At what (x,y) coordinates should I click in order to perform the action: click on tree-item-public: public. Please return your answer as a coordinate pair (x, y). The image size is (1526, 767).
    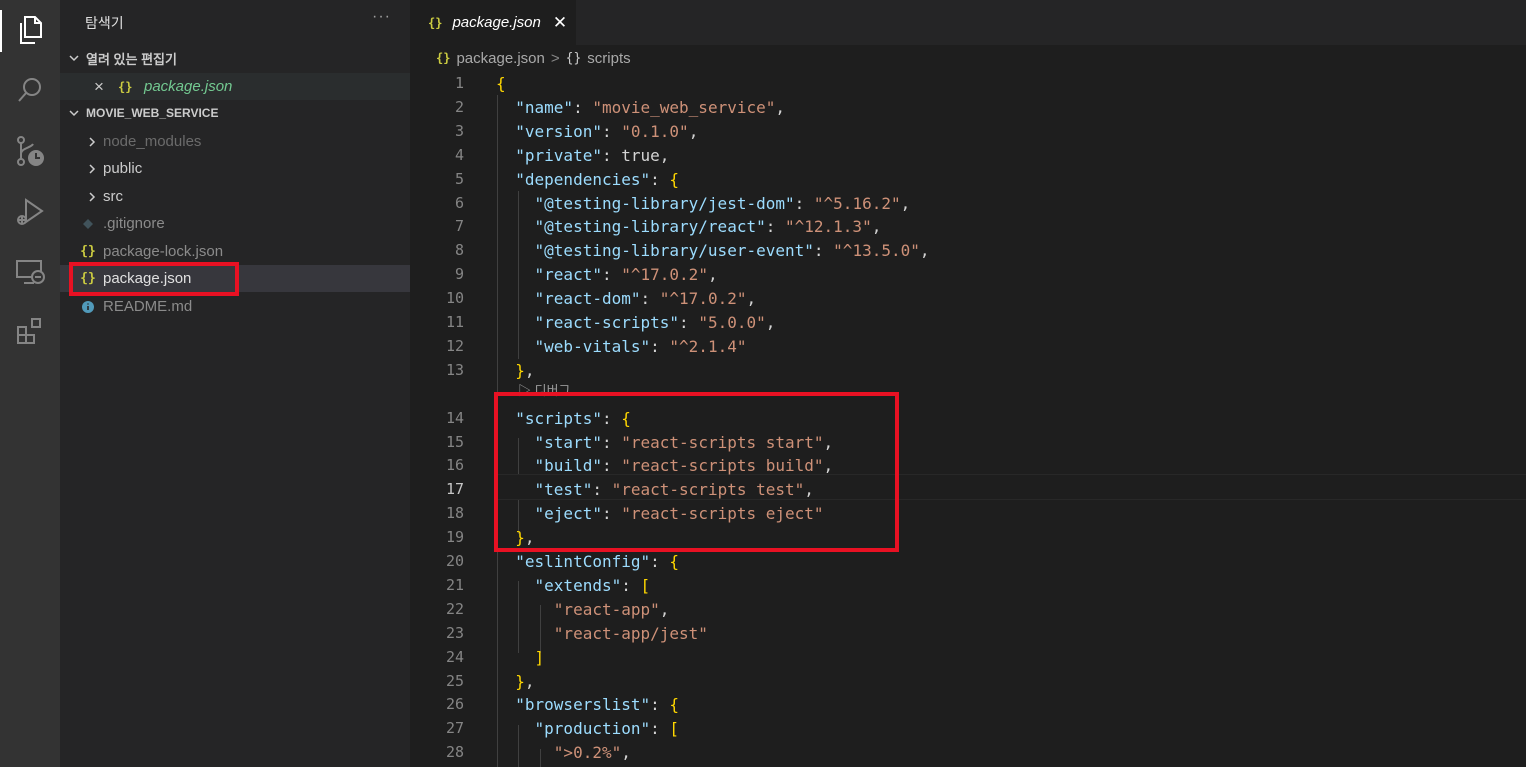
    Looking at the image, I should click on (235, 168).